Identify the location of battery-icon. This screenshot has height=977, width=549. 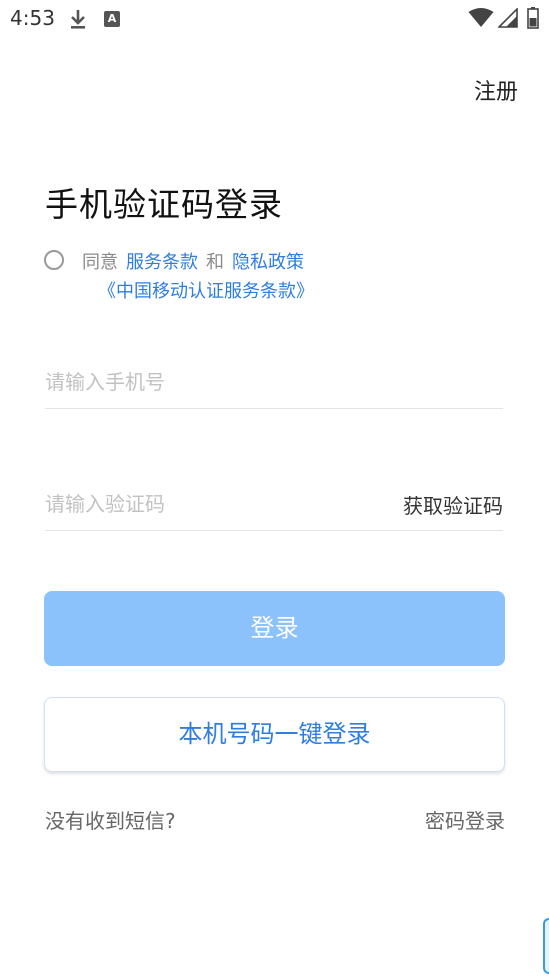
(533, 18).